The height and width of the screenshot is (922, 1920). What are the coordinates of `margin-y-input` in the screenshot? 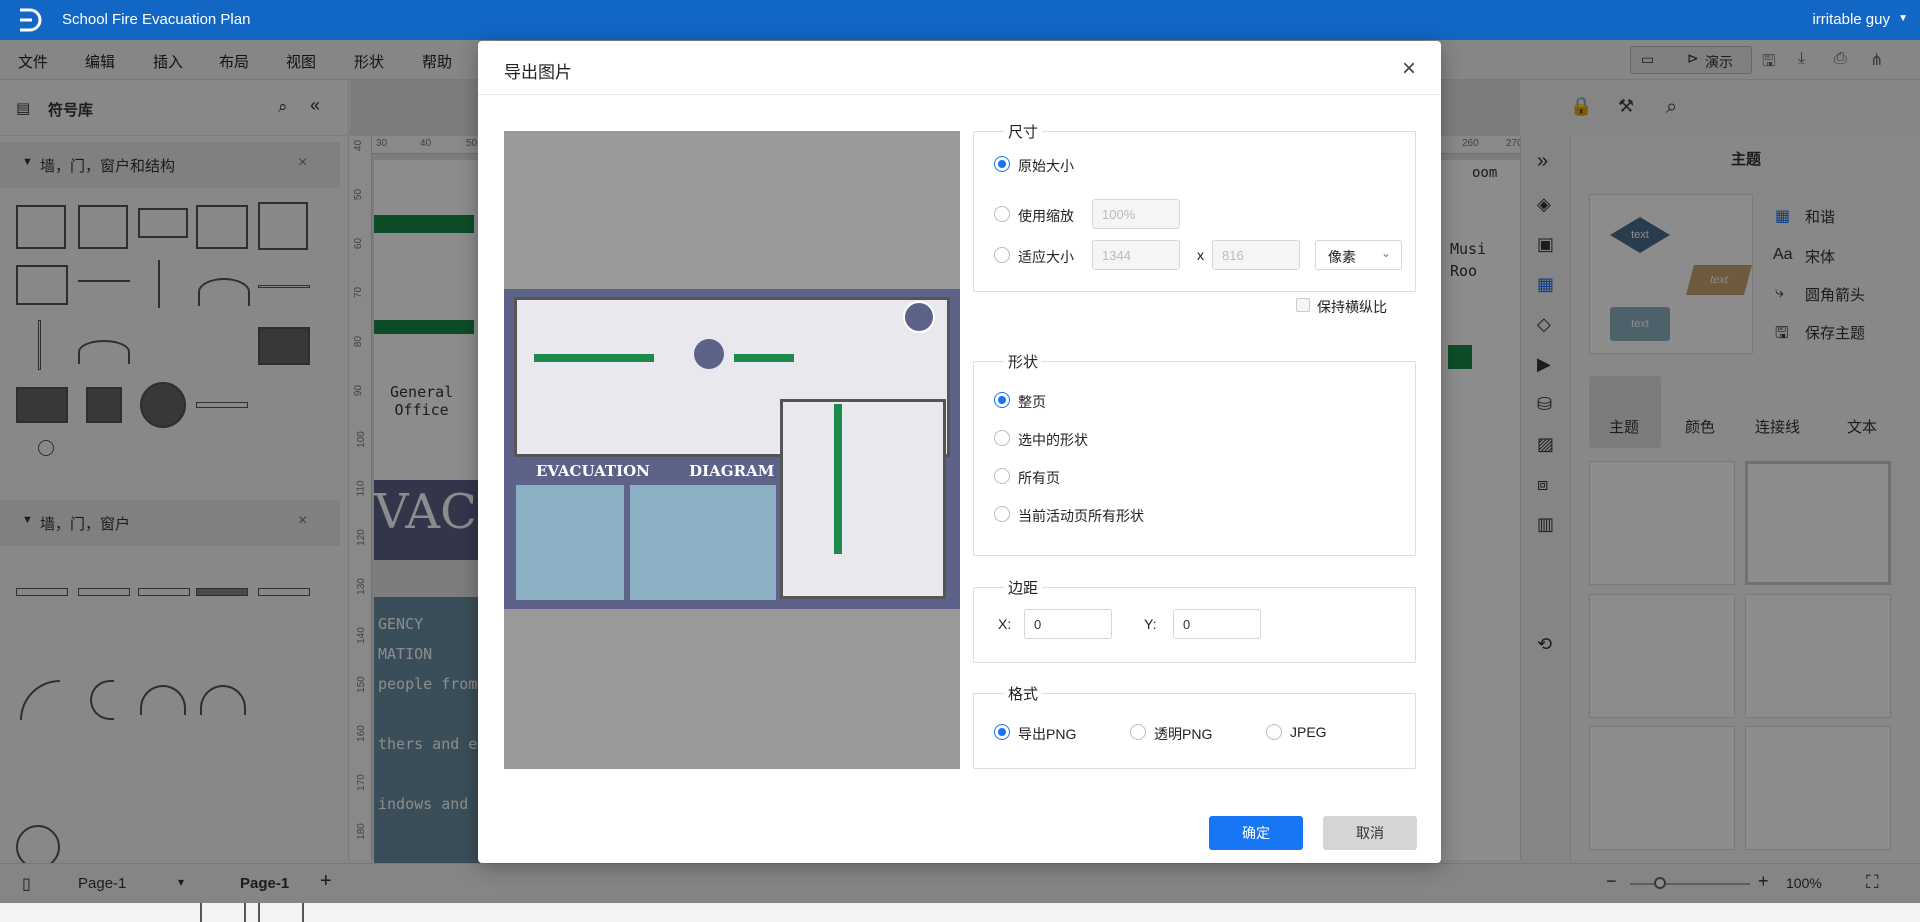 It's located at (1217, 624).